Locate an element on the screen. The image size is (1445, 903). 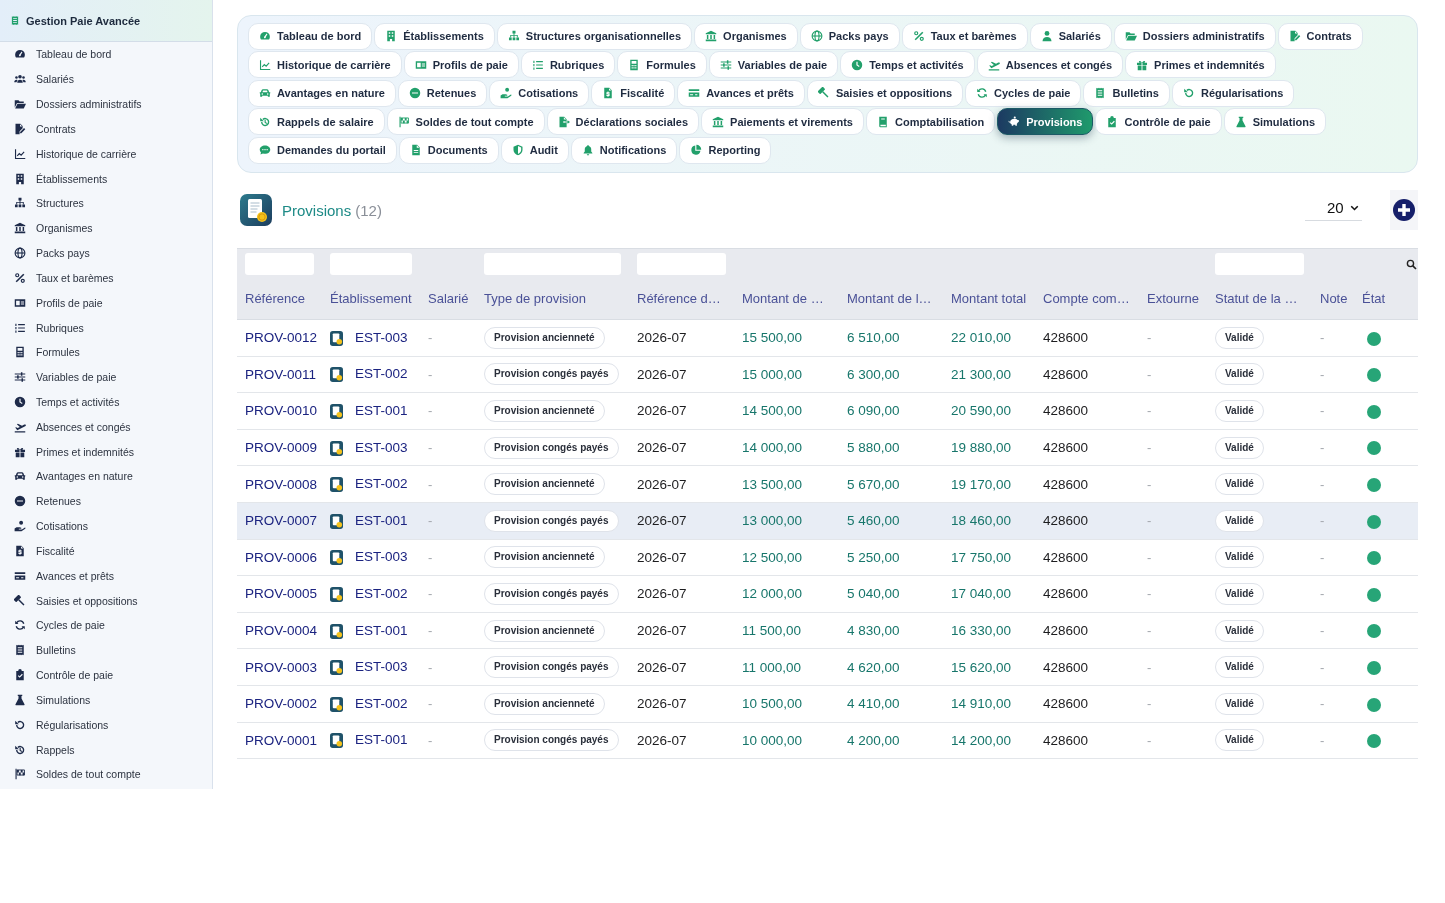
sidebar-item: Contrats is located at coordinates (106, 129).